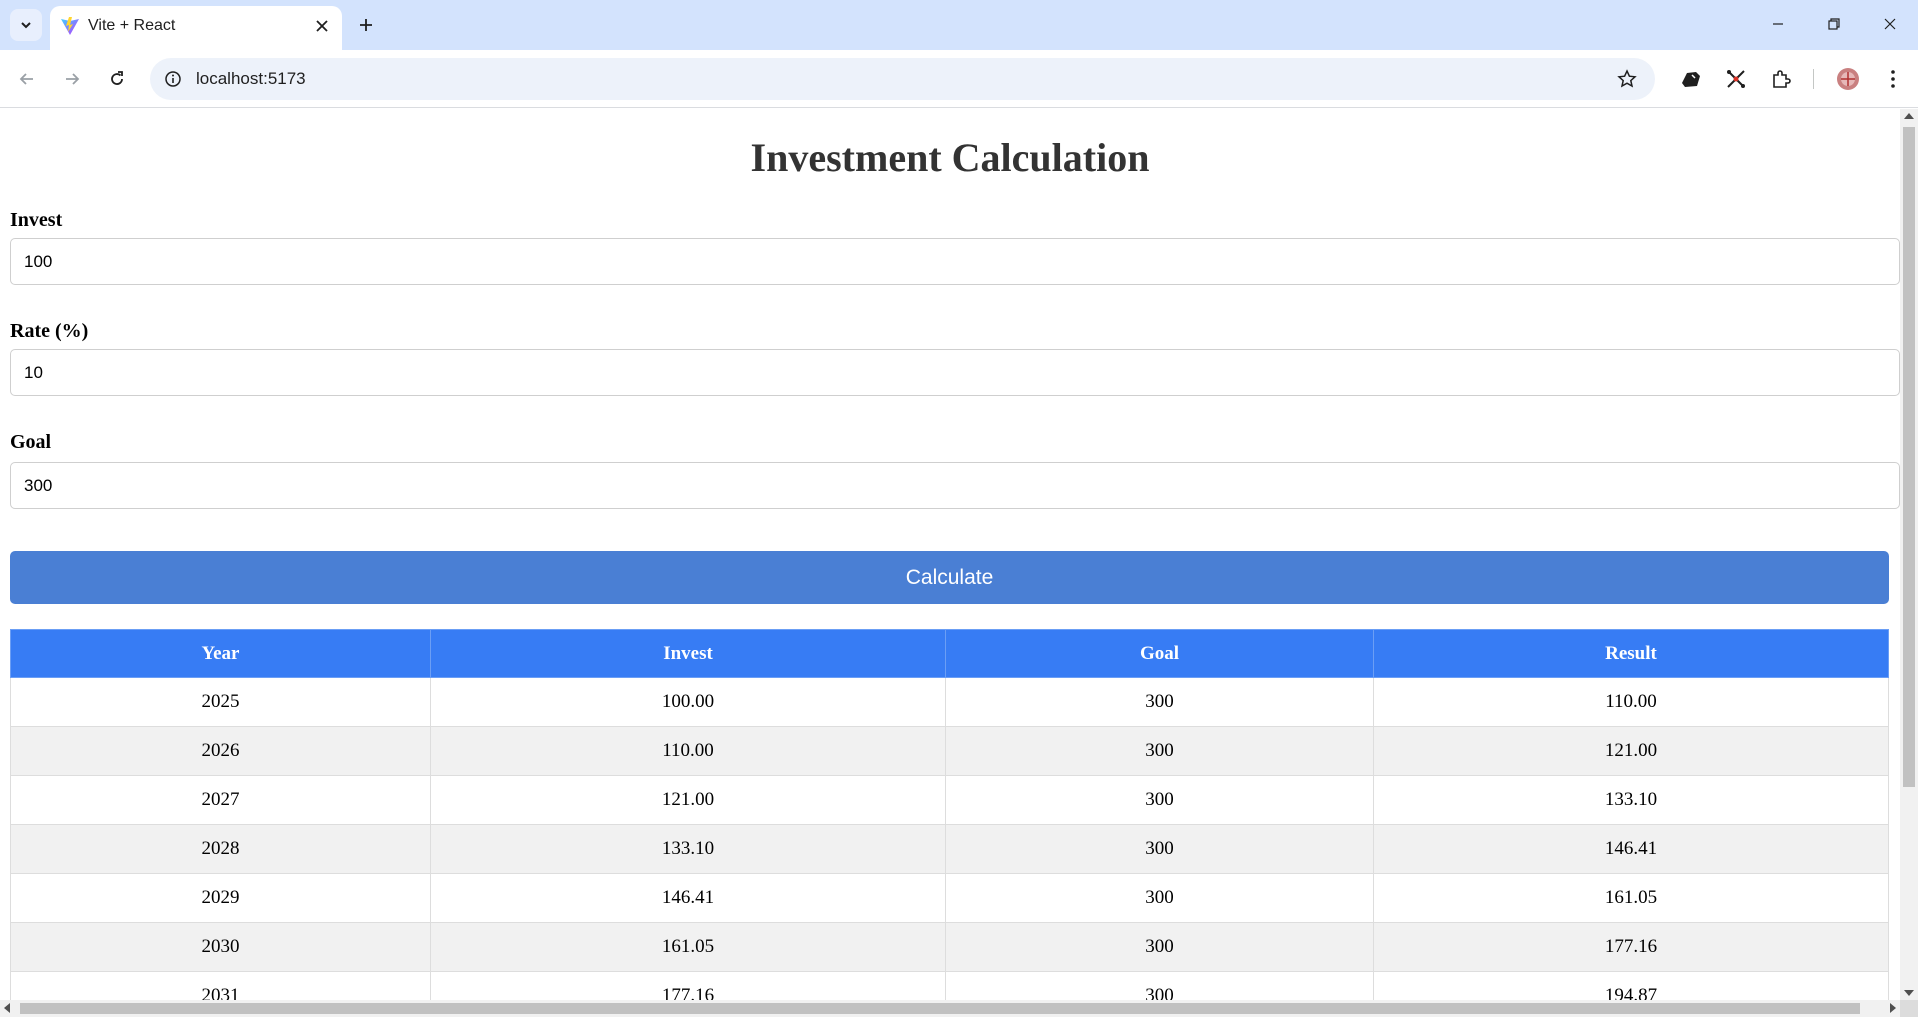 This screenshot has height=1017, width=1918. Describe the element at coordinates (220, 985) in the screenshot. I see `year-cell: 2031` at that location.